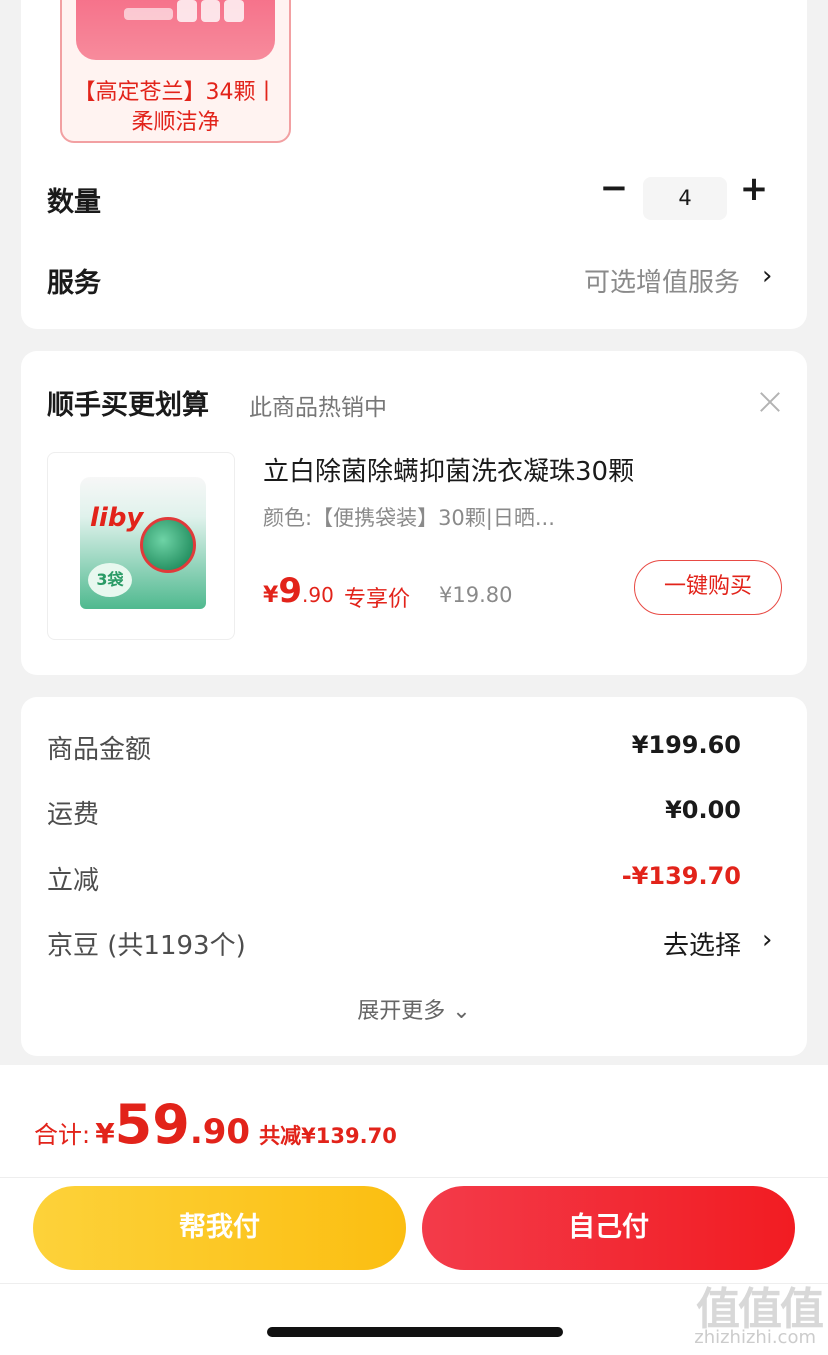 This screenshot has height=1355, width=828. I want to click on price-symbol: ¥, so click(271, 595).